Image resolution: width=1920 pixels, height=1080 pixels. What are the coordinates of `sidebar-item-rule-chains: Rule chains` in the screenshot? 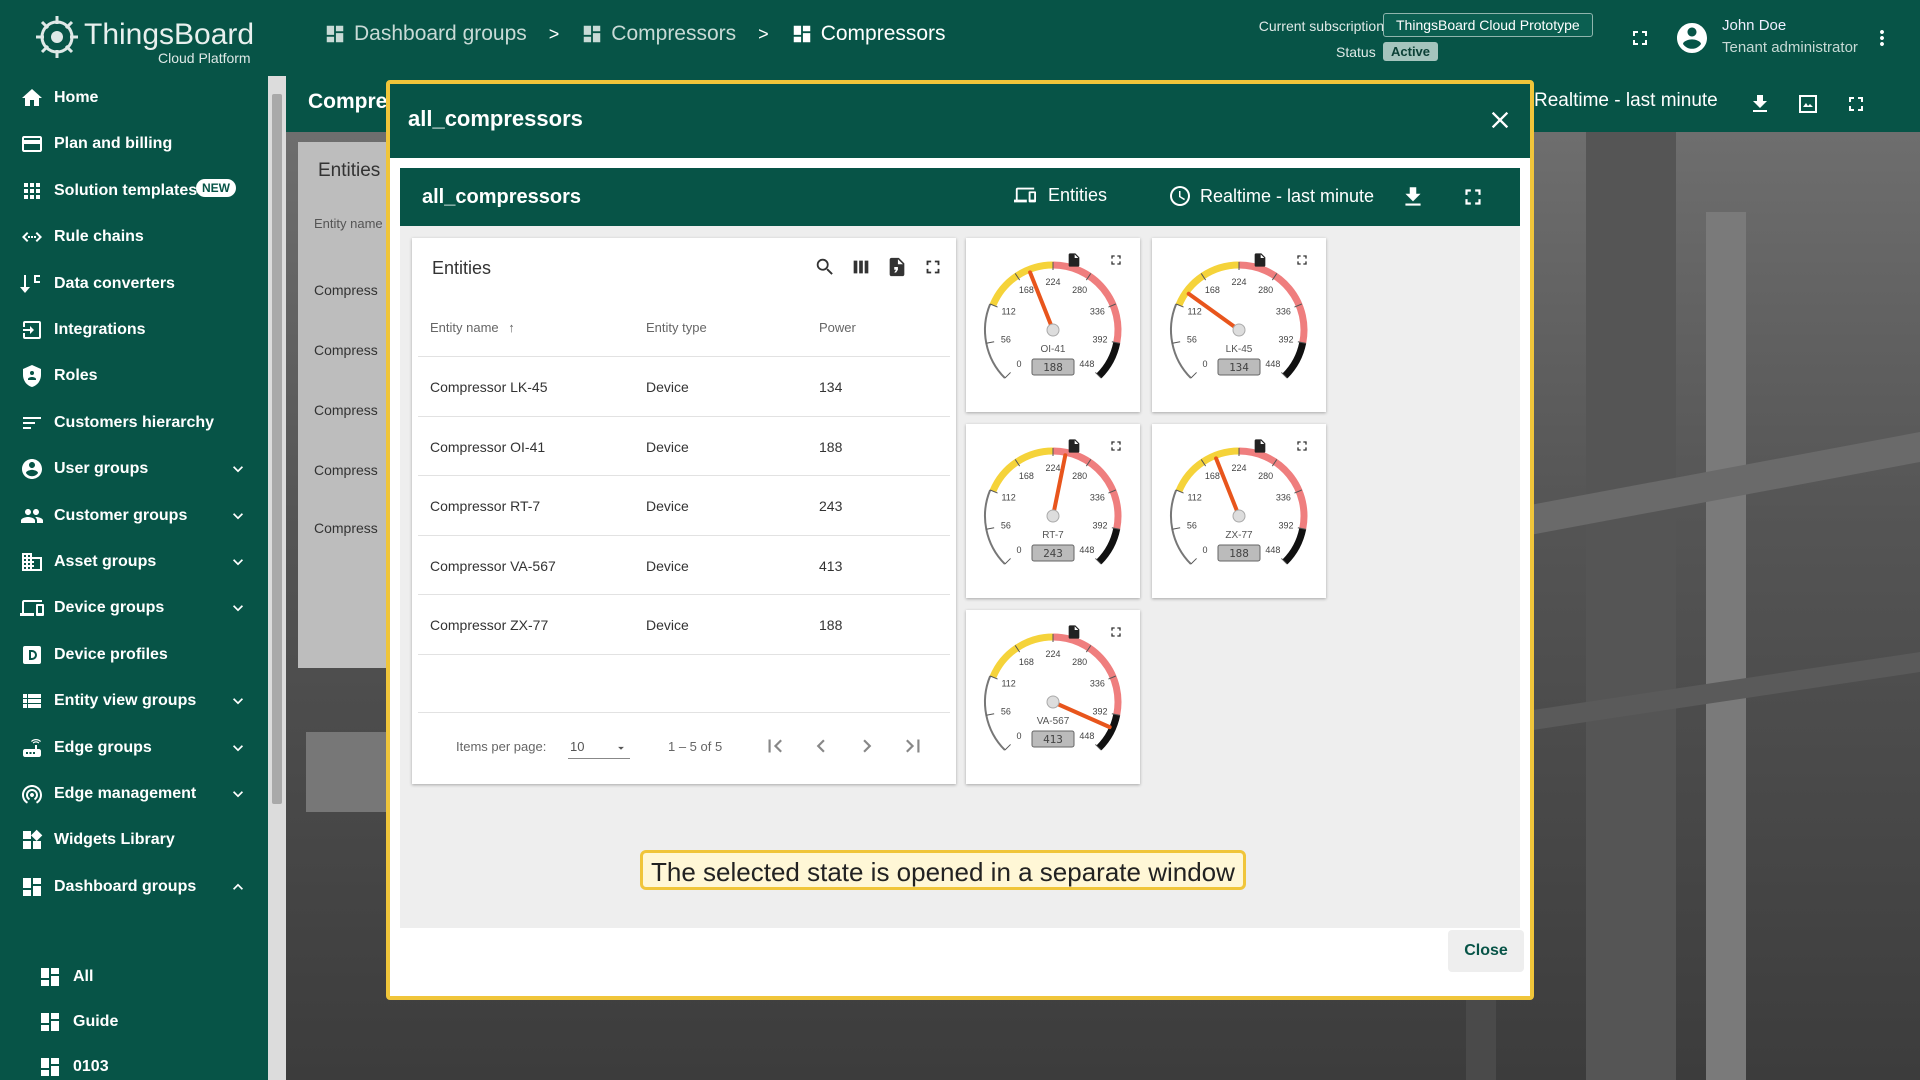 It's located at (134, 237).